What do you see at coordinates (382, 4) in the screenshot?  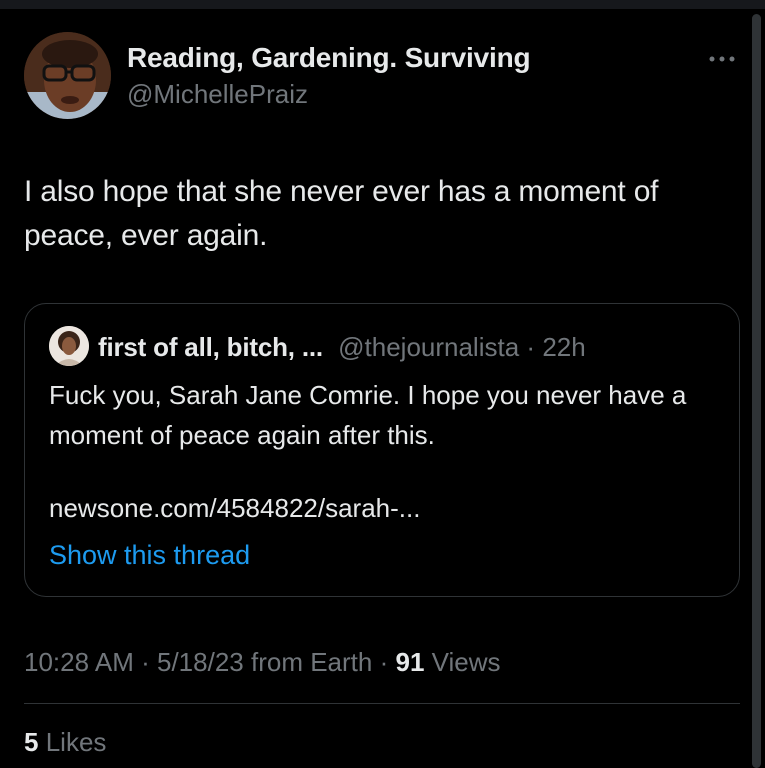 I see `top-bar` at bounding box center [382, 4].